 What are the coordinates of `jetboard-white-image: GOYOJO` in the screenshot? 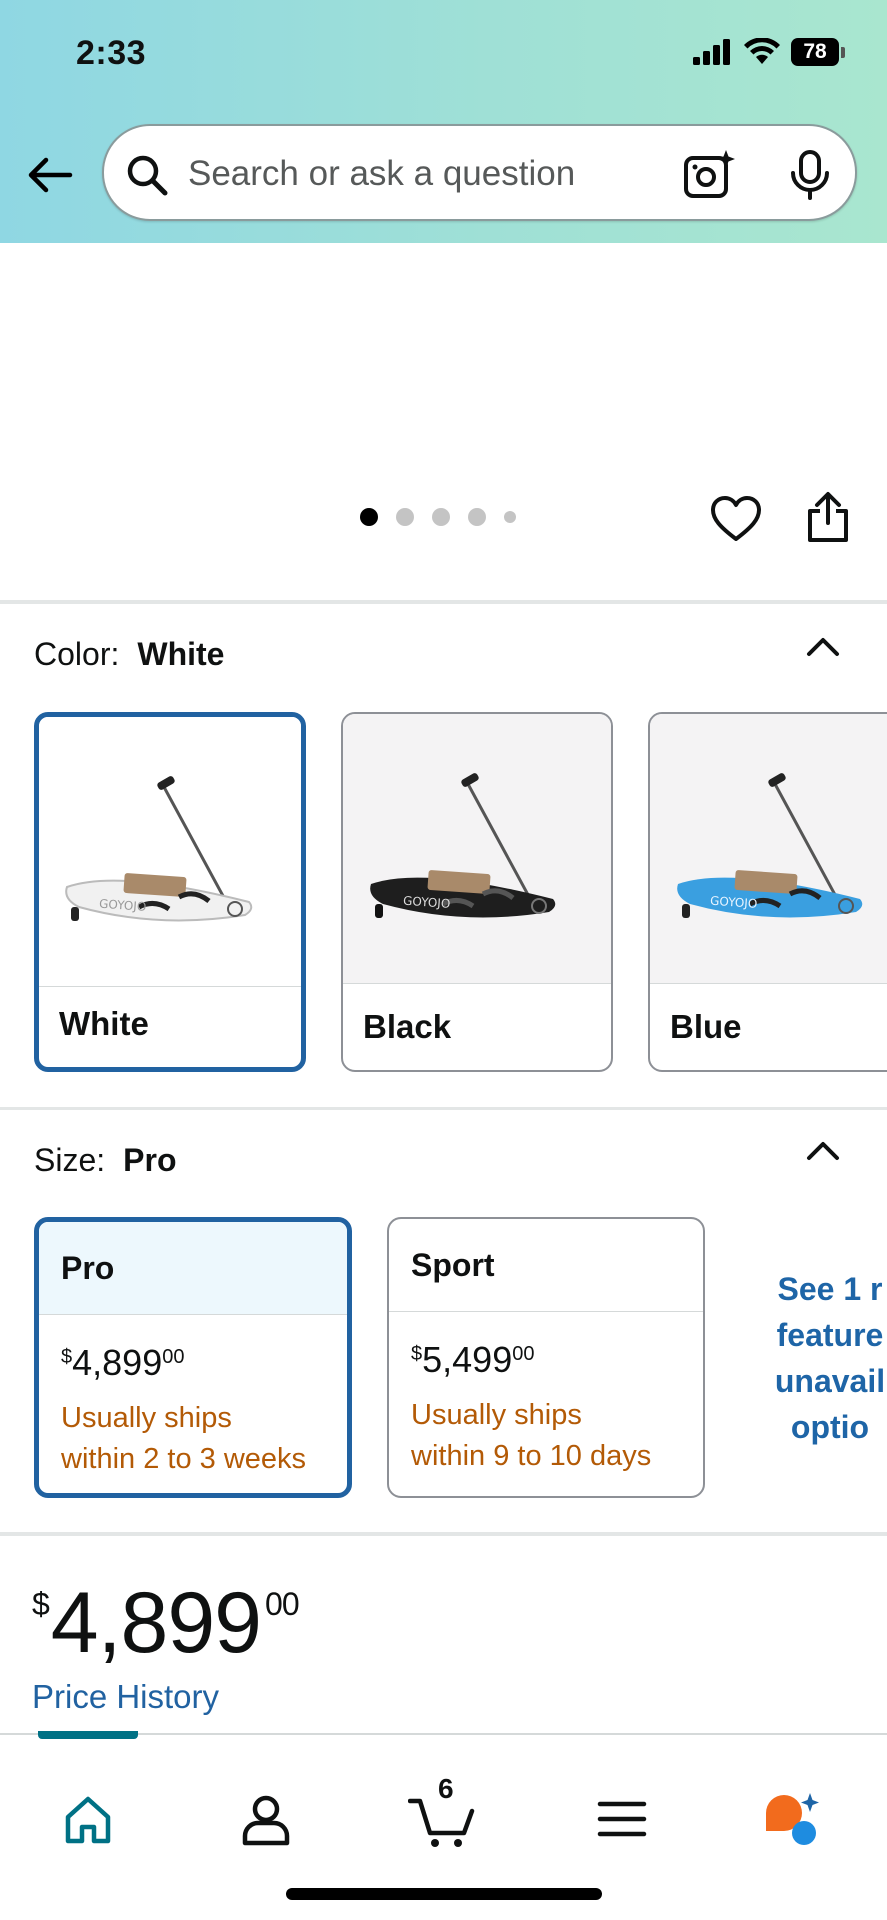 It's located at (159, 849).